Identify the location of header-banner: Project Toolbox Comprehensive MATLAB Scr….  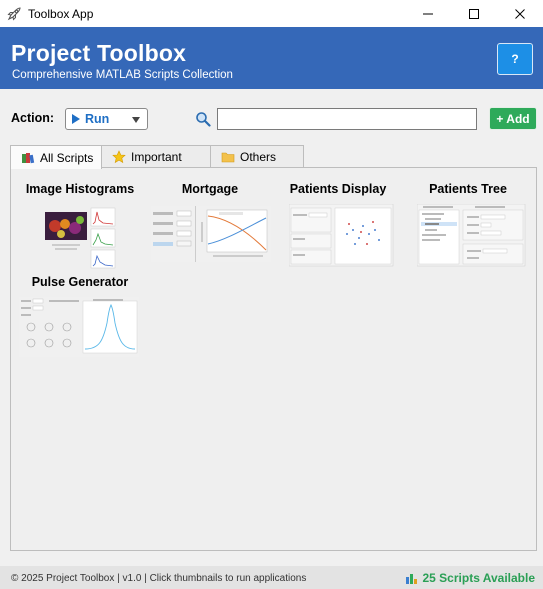
(271, 58).